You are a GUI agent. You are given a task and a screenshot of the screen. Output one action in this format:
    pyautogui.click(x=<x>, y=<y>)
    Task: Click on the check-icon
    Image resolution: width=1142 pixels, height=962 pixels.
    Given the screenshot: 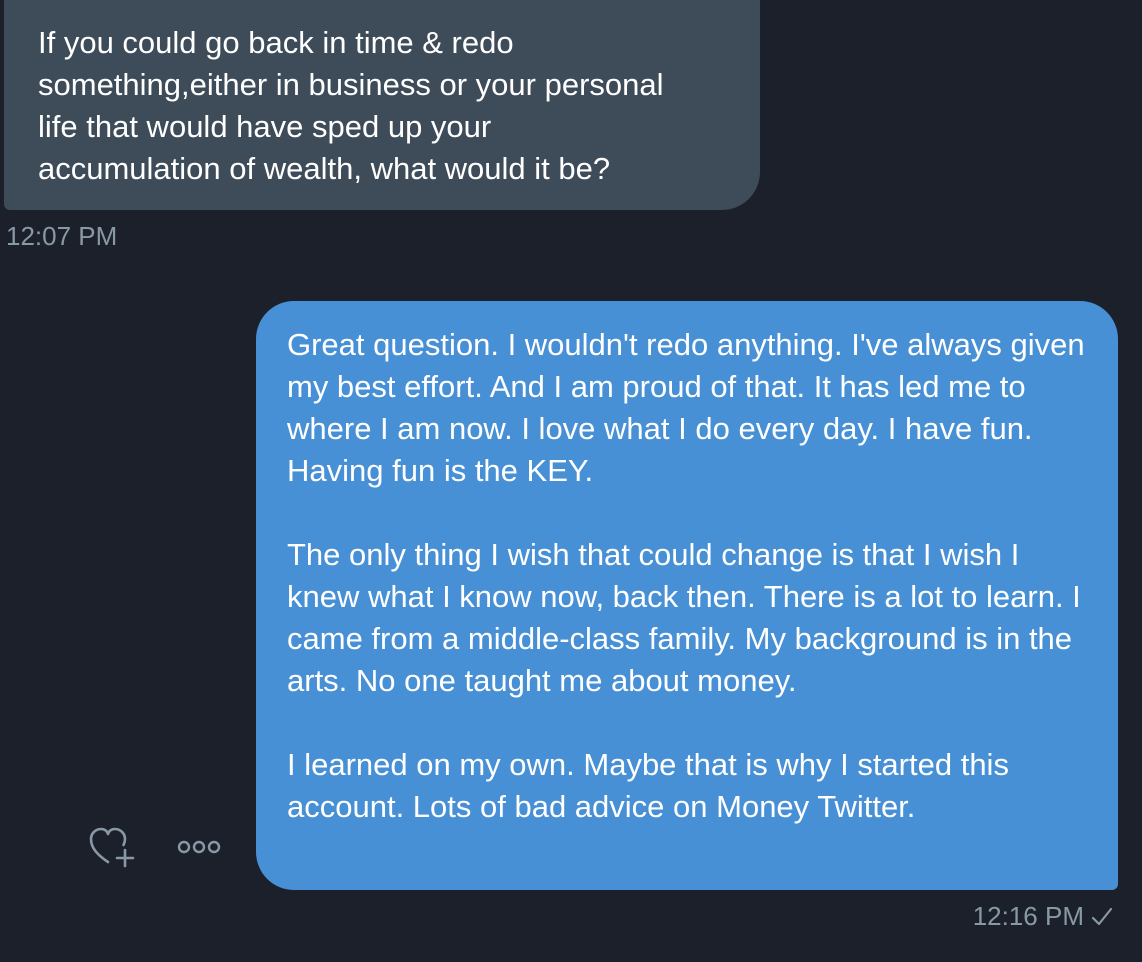 What is the action you would take?
    pyautogui.click(x=1102, y=916)
    